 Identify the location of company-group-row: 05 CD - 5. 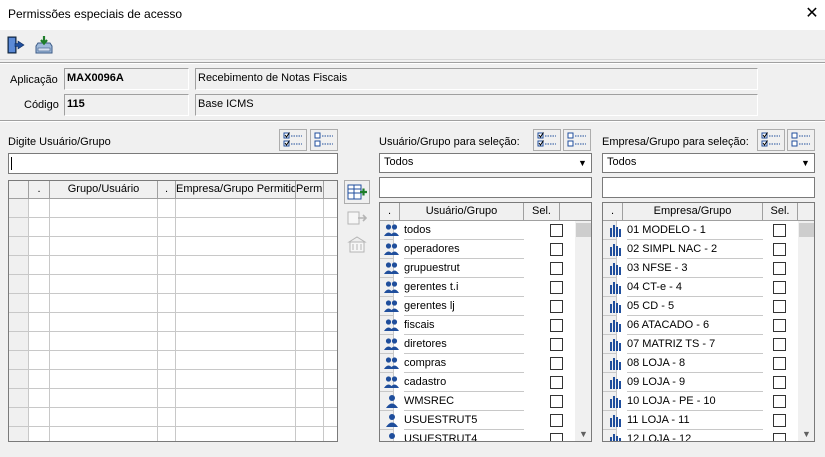
(700, 306).